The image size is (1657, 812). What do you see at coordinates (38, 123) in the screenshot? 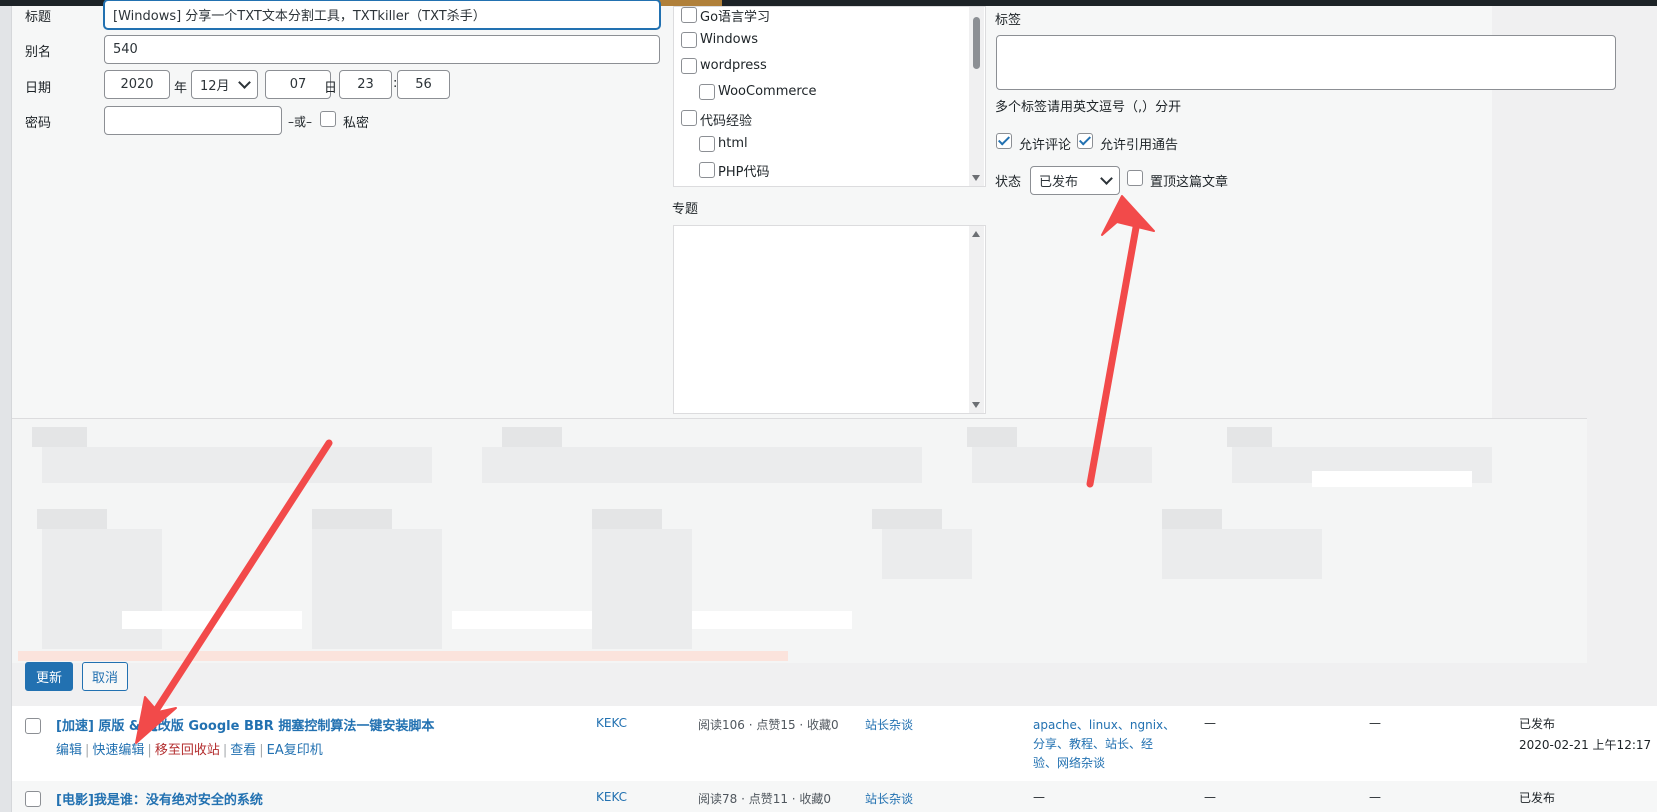
I see `password-label: 密码` at bounding box center [38, 123].